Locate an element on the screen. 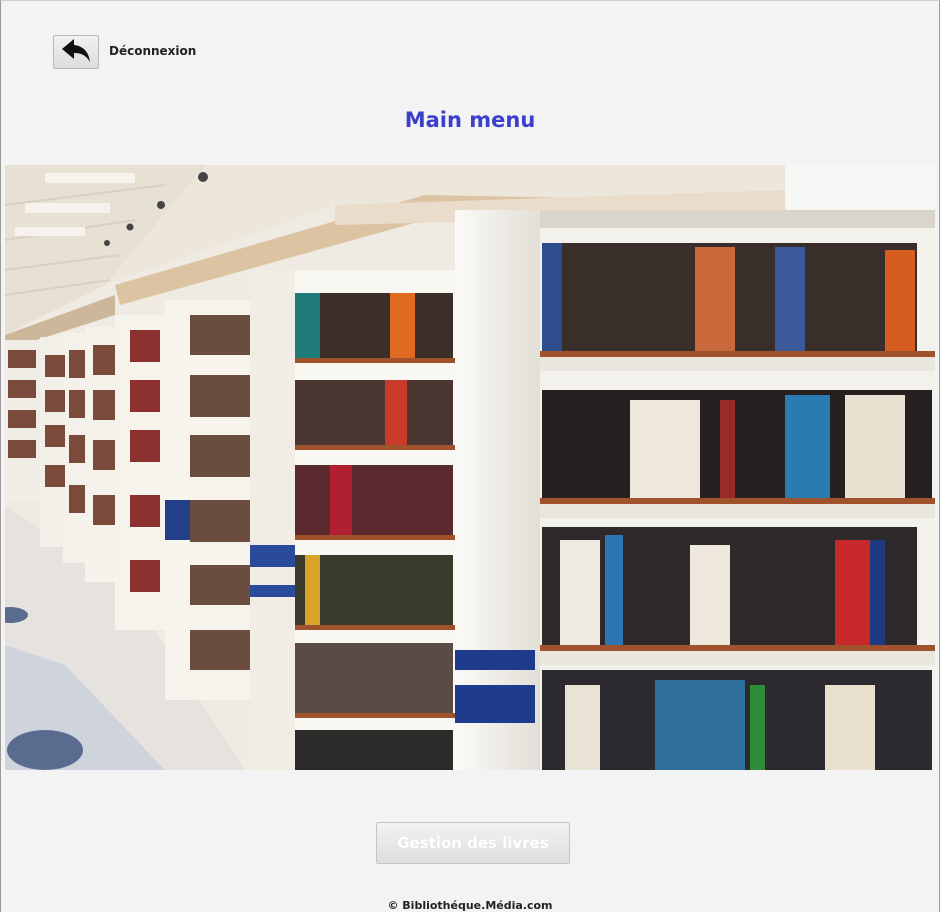 This screenshot has height=912, width=940. logout-button is located at coordinates (76, 52).